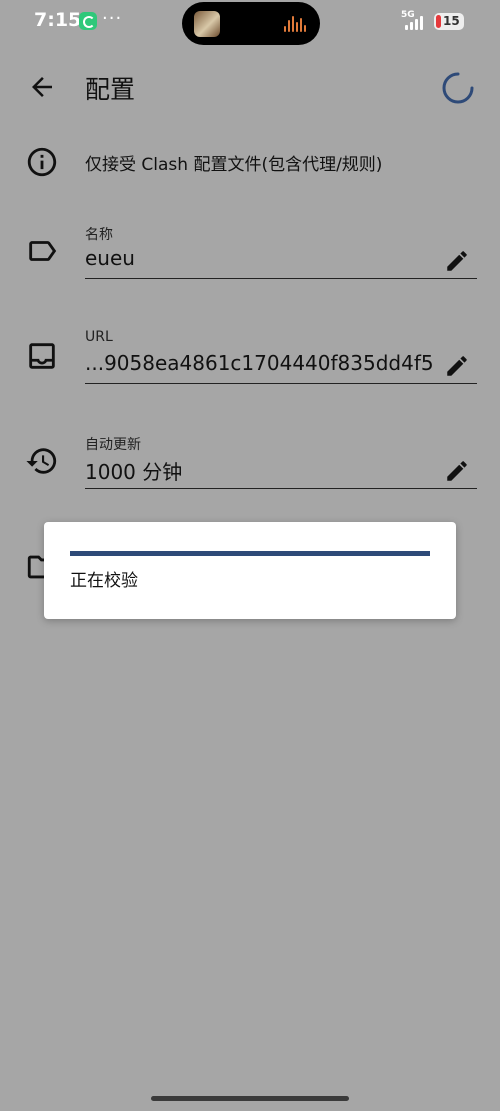  I want to click on auto-update-field-row: 自动更新 1000 分钟, so click(250, 474).